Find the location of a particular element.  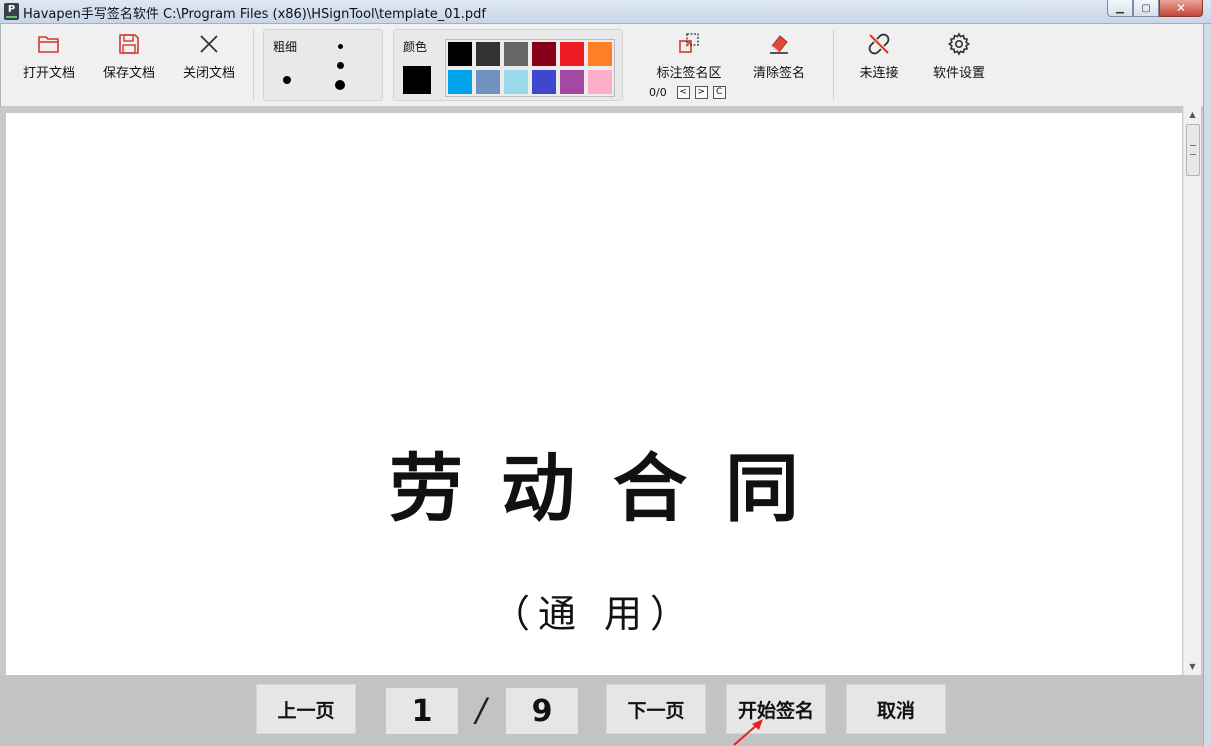

gear-icon is located at coordinates (959, 44).